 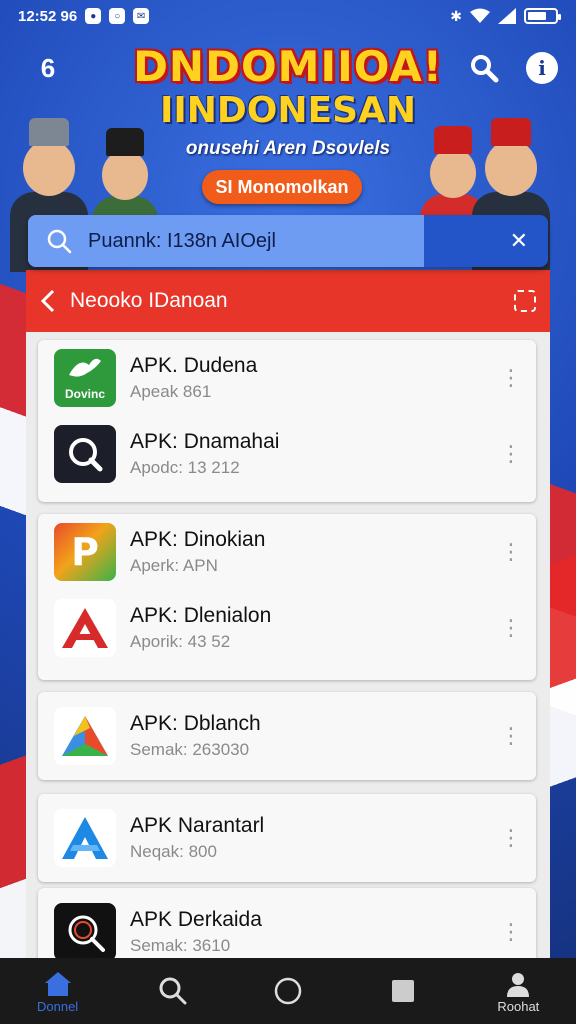 What do you see at coordinates (282, 187) in the screenshot?
I see `banner-cta-button: SI Monomolkan` at bounding box center [282, 187].